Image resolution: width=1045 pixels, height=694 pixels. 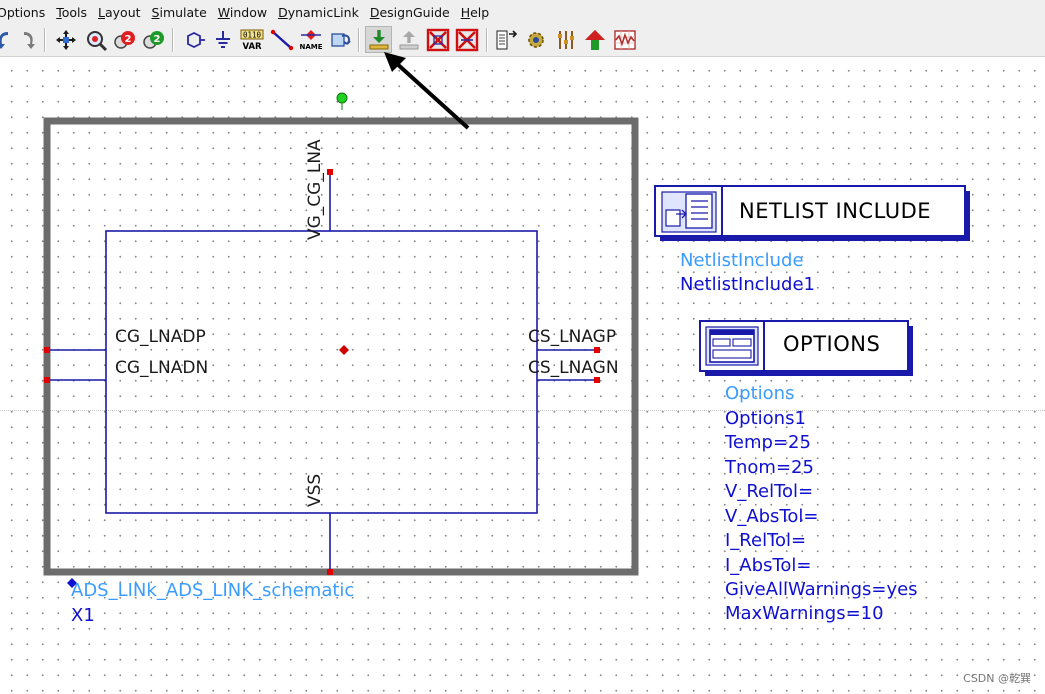 What do you see at coordinates (83, 615) in the screenshot?
I see `instance-id-label: X1` at bounding box center [83, 615].